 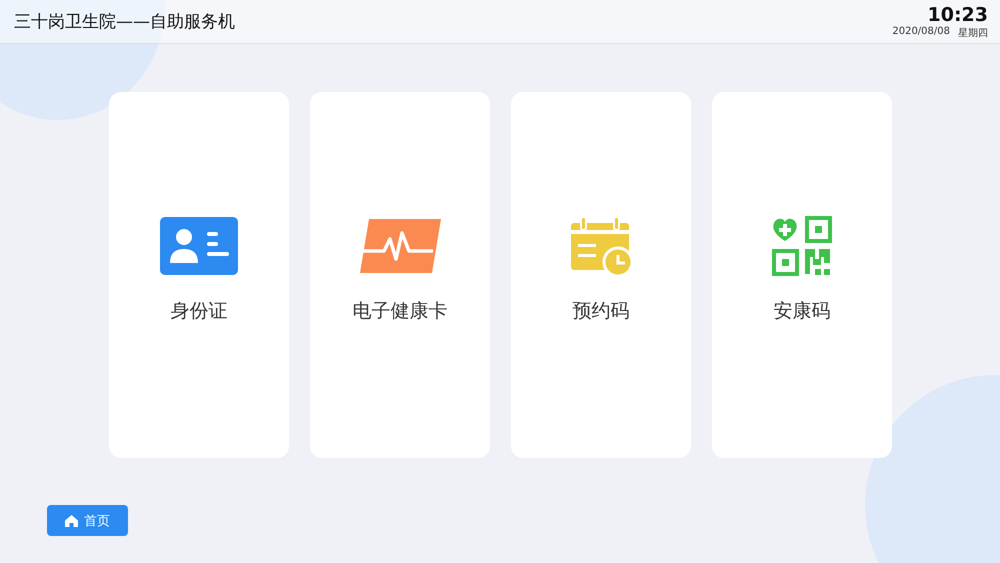 I want to click on service-card: 预约码, so click(x=601, y=275).